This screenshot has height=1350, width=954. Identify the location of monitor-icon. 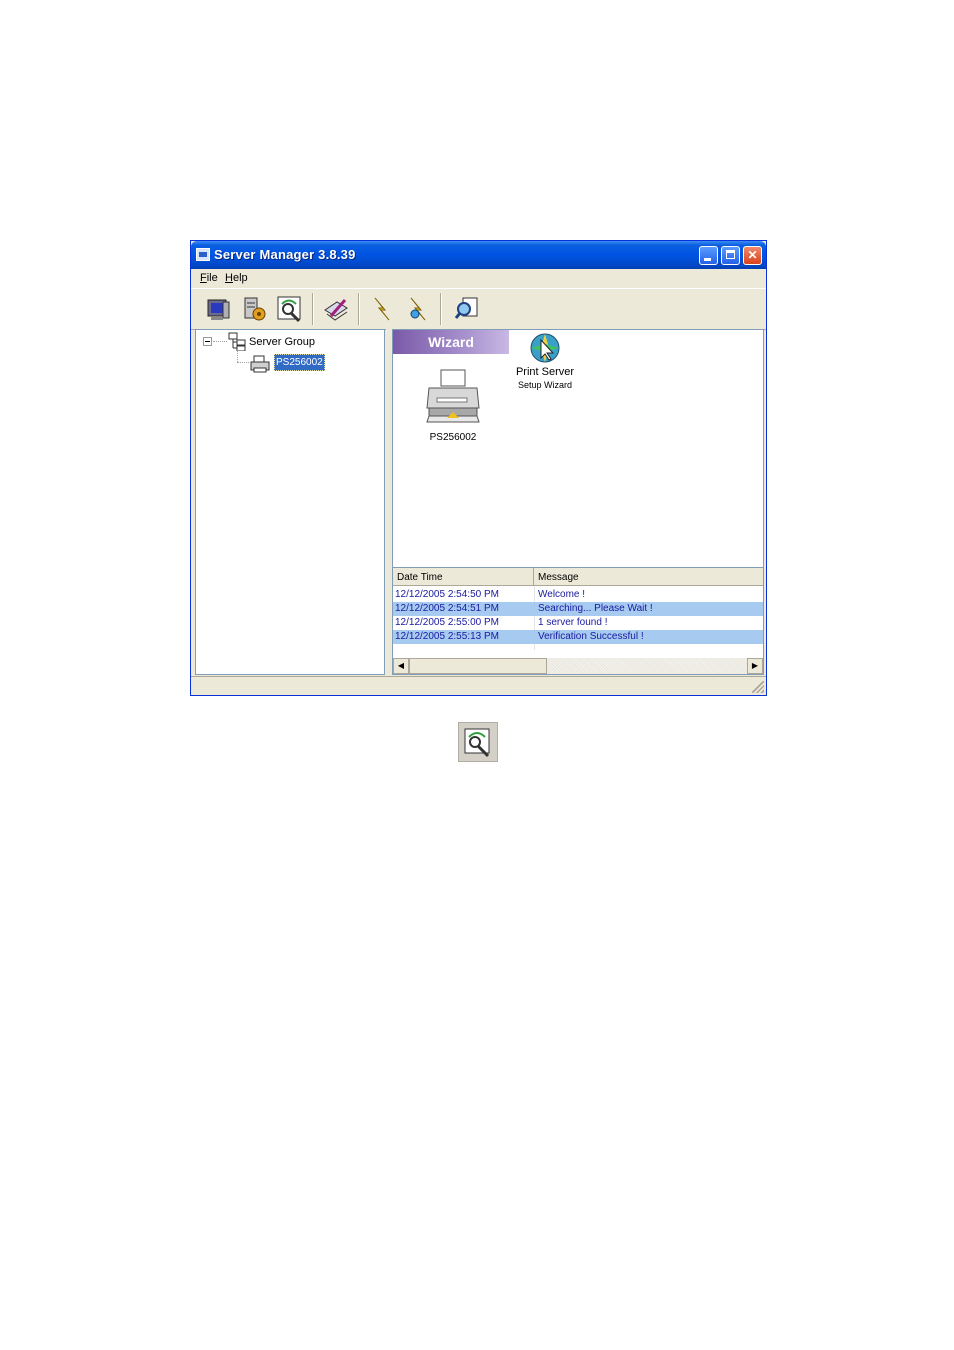
(218, 309).